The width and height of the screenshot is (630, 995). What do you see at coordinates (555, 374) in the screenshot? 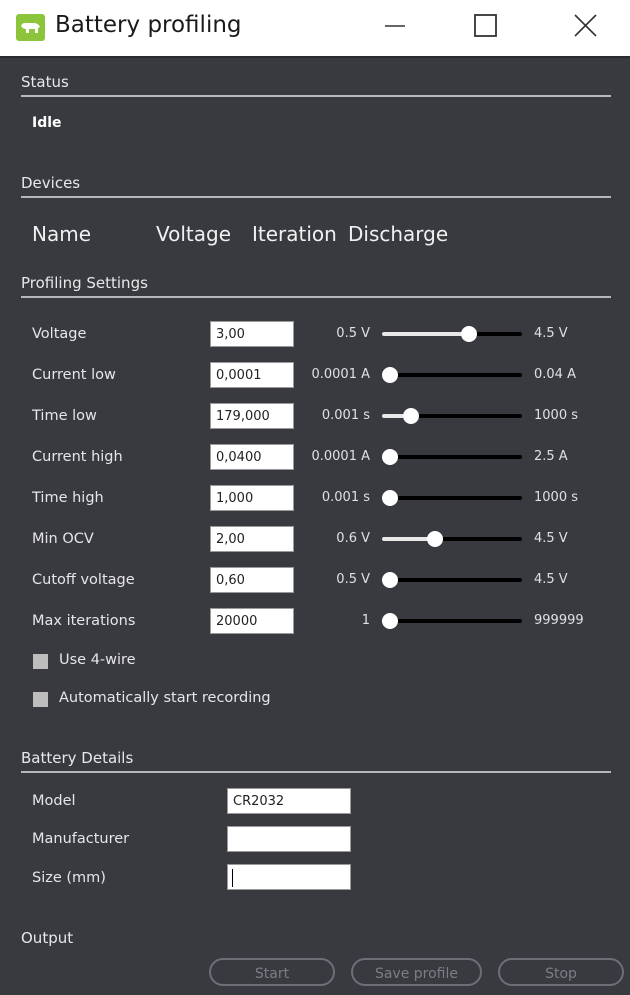
I see `current-low-max-label: 0.04 A` at bounding box center [555, 374].